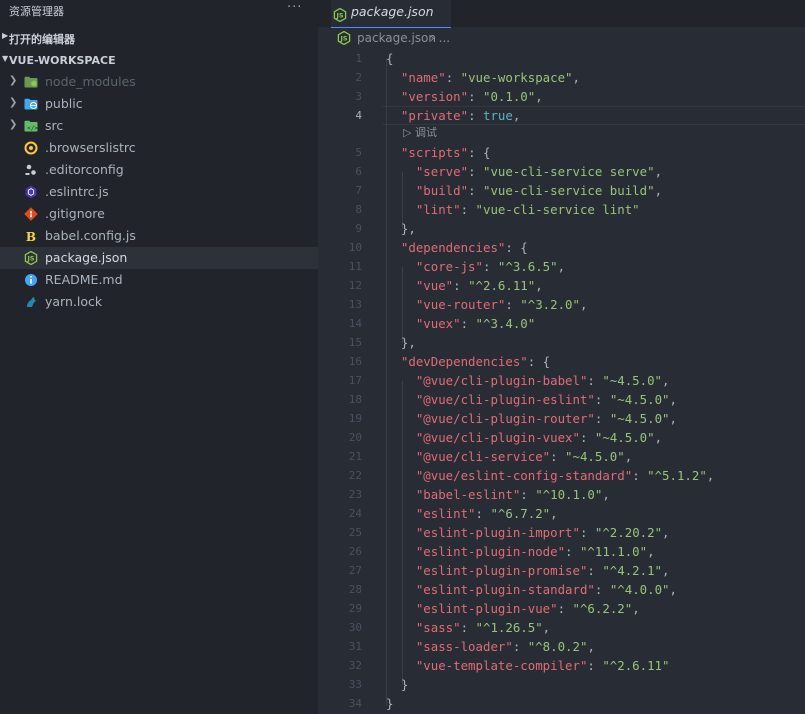  What do you see at coordinates (355, 418) in the screenshot?
I see `line-number: 19` at bounding box center [355, 418].